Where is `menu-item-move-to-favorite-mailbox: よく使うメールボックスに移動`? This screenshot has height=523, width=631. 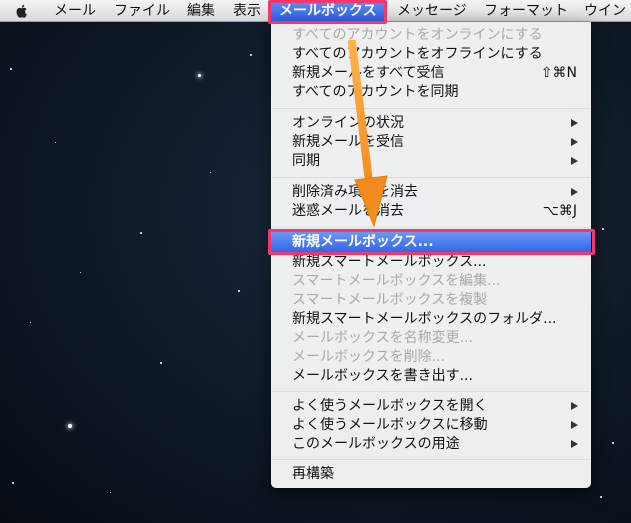
menu-item-move-to-favorite-mailbox: よく使うメールボックスに移動 is located at coordinates (431, 425).